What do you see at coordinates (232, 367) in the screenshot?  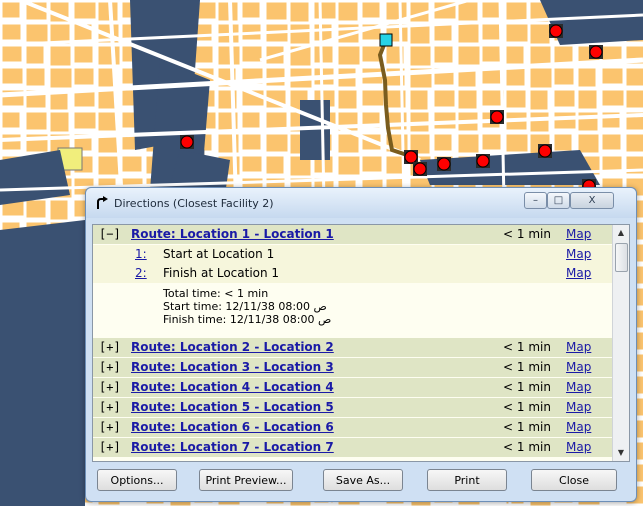 I see `route-link: Route: Location 3 - Location 3` at bounding box center [232, 367].